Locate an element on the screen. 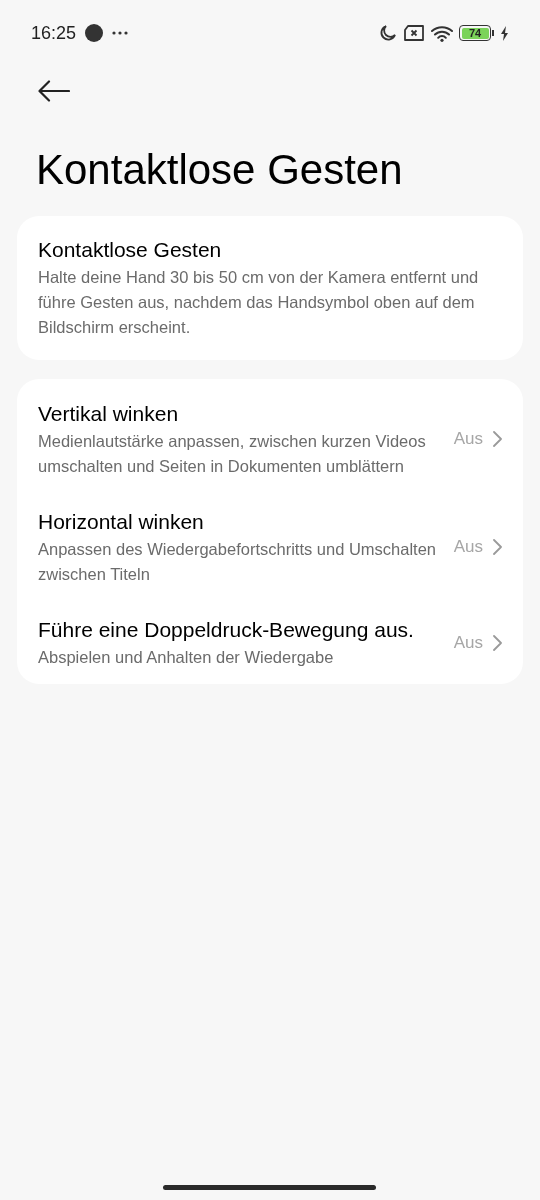  back-button is located at coordinates (55, 91).